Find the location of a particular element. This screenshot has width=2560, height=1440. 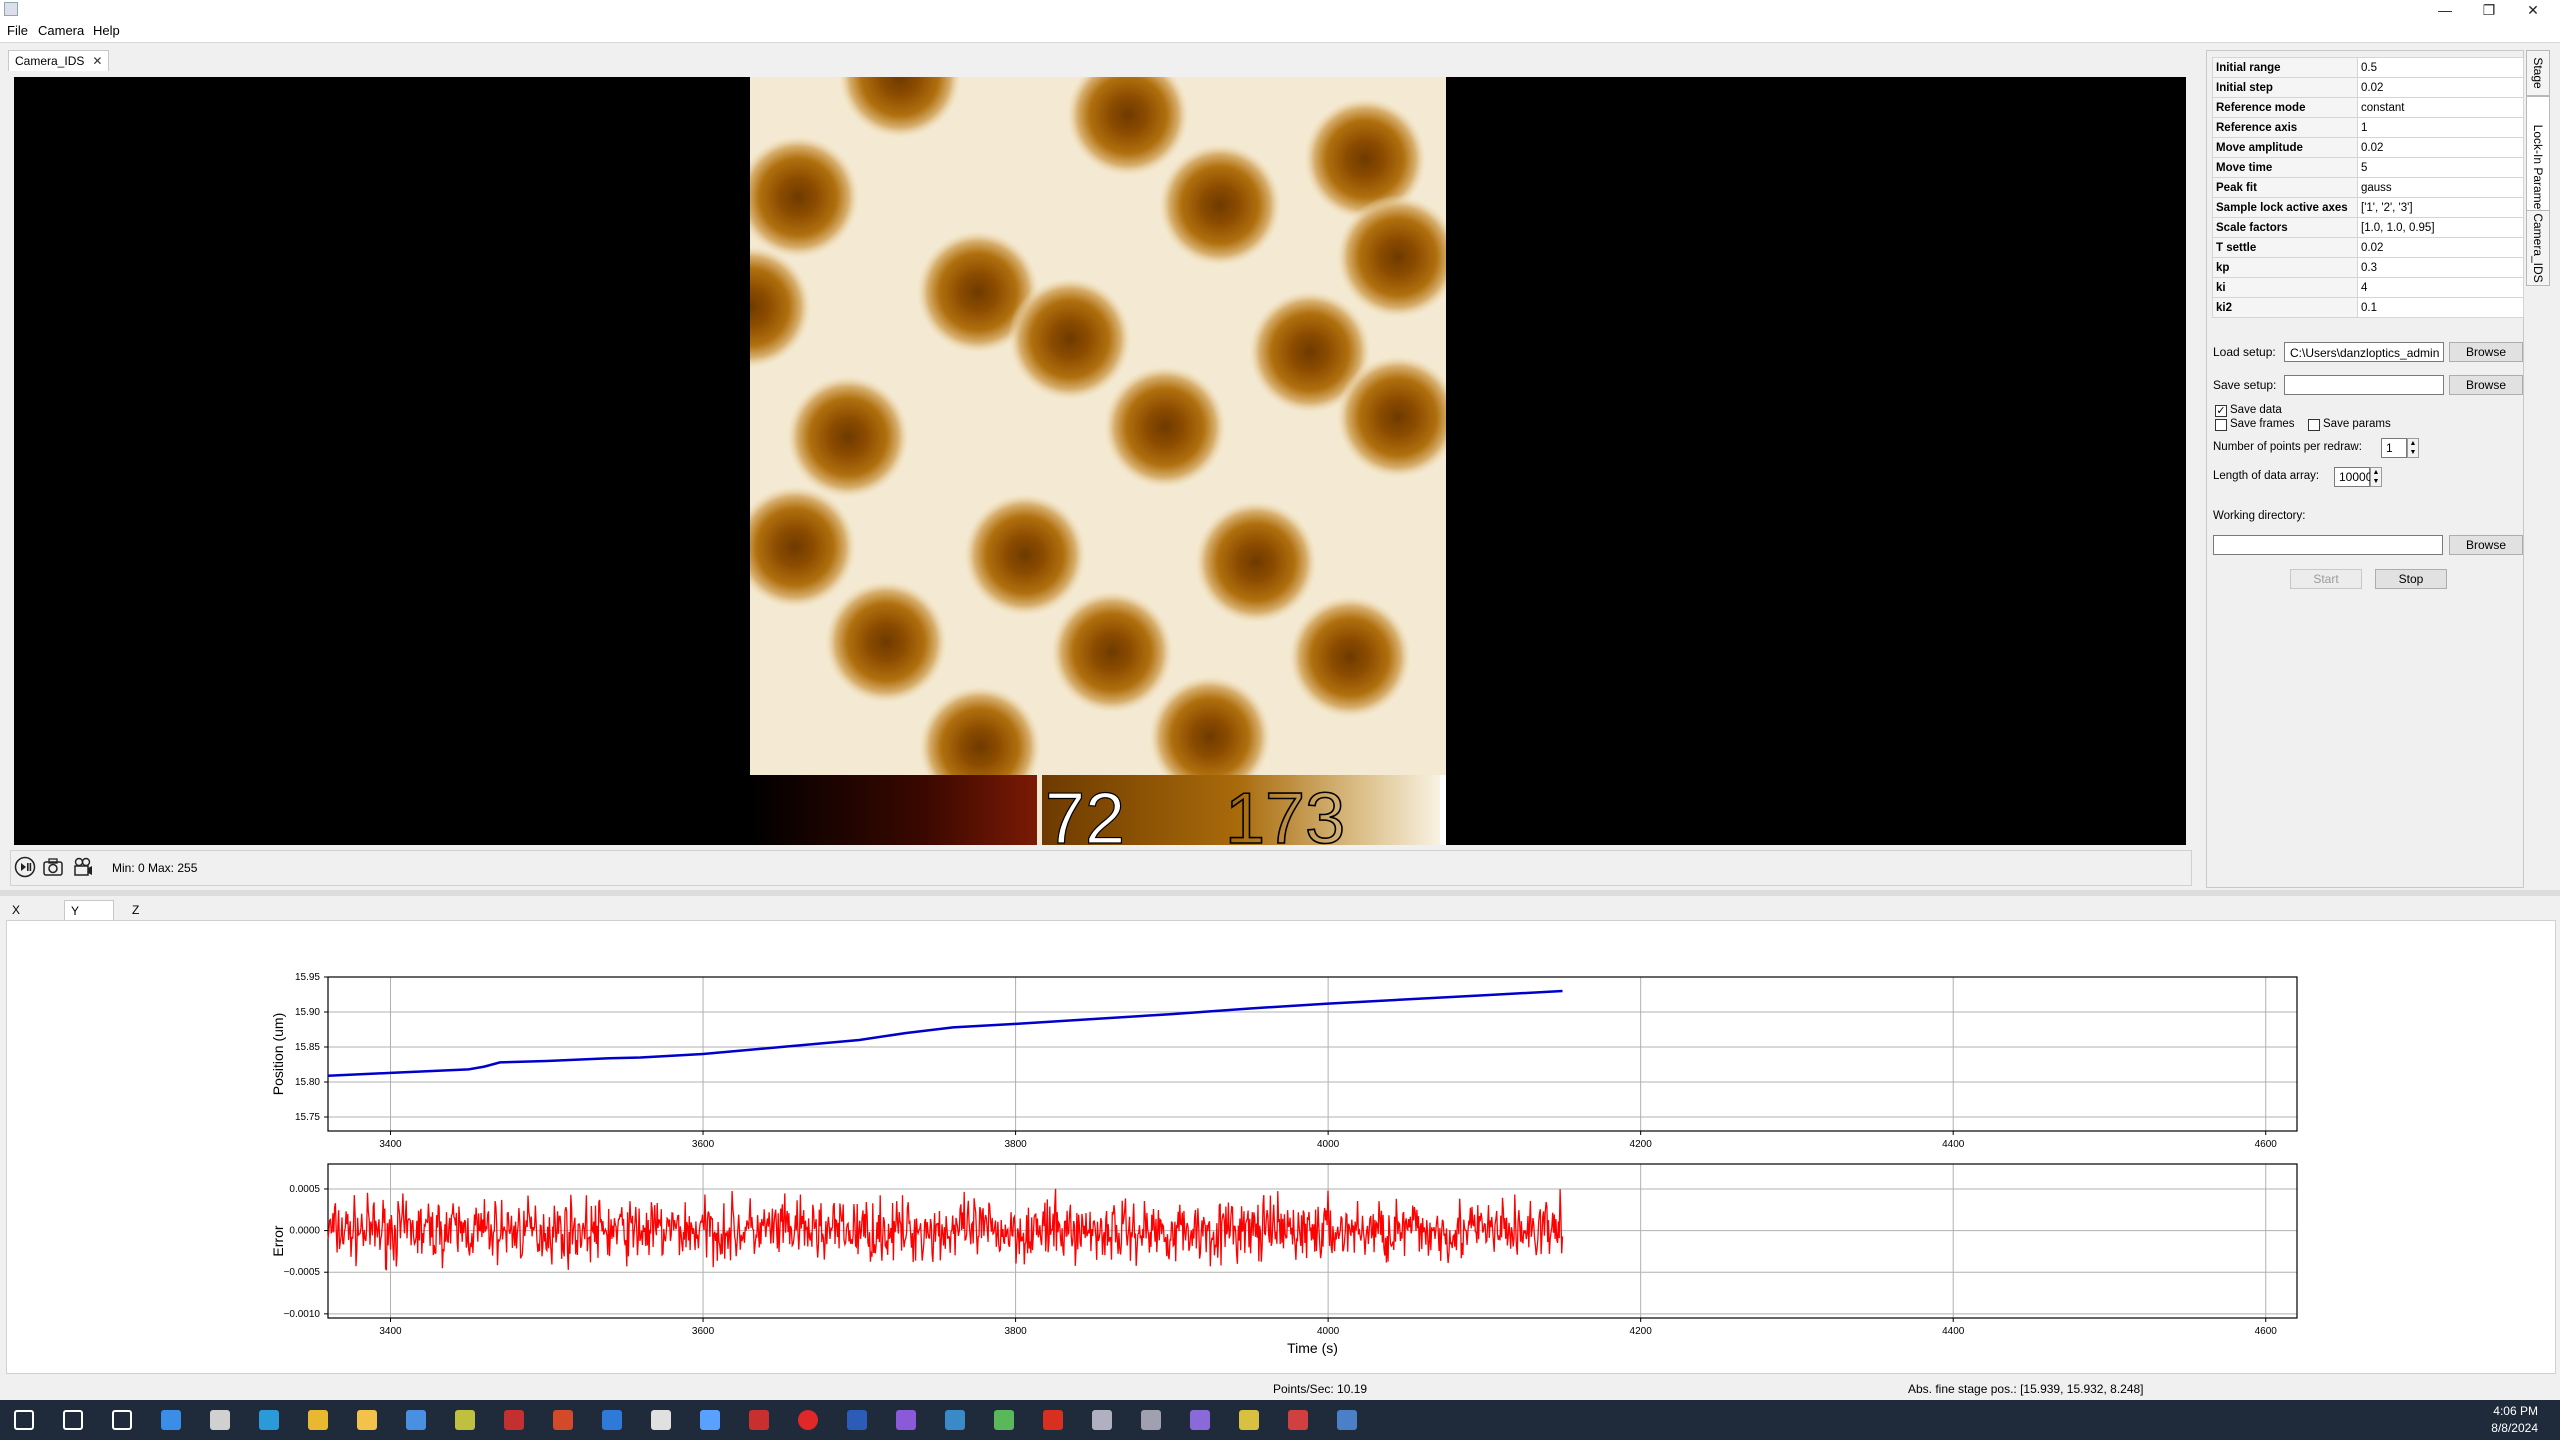

working-directory-field is located at coordinates (2328, 545).